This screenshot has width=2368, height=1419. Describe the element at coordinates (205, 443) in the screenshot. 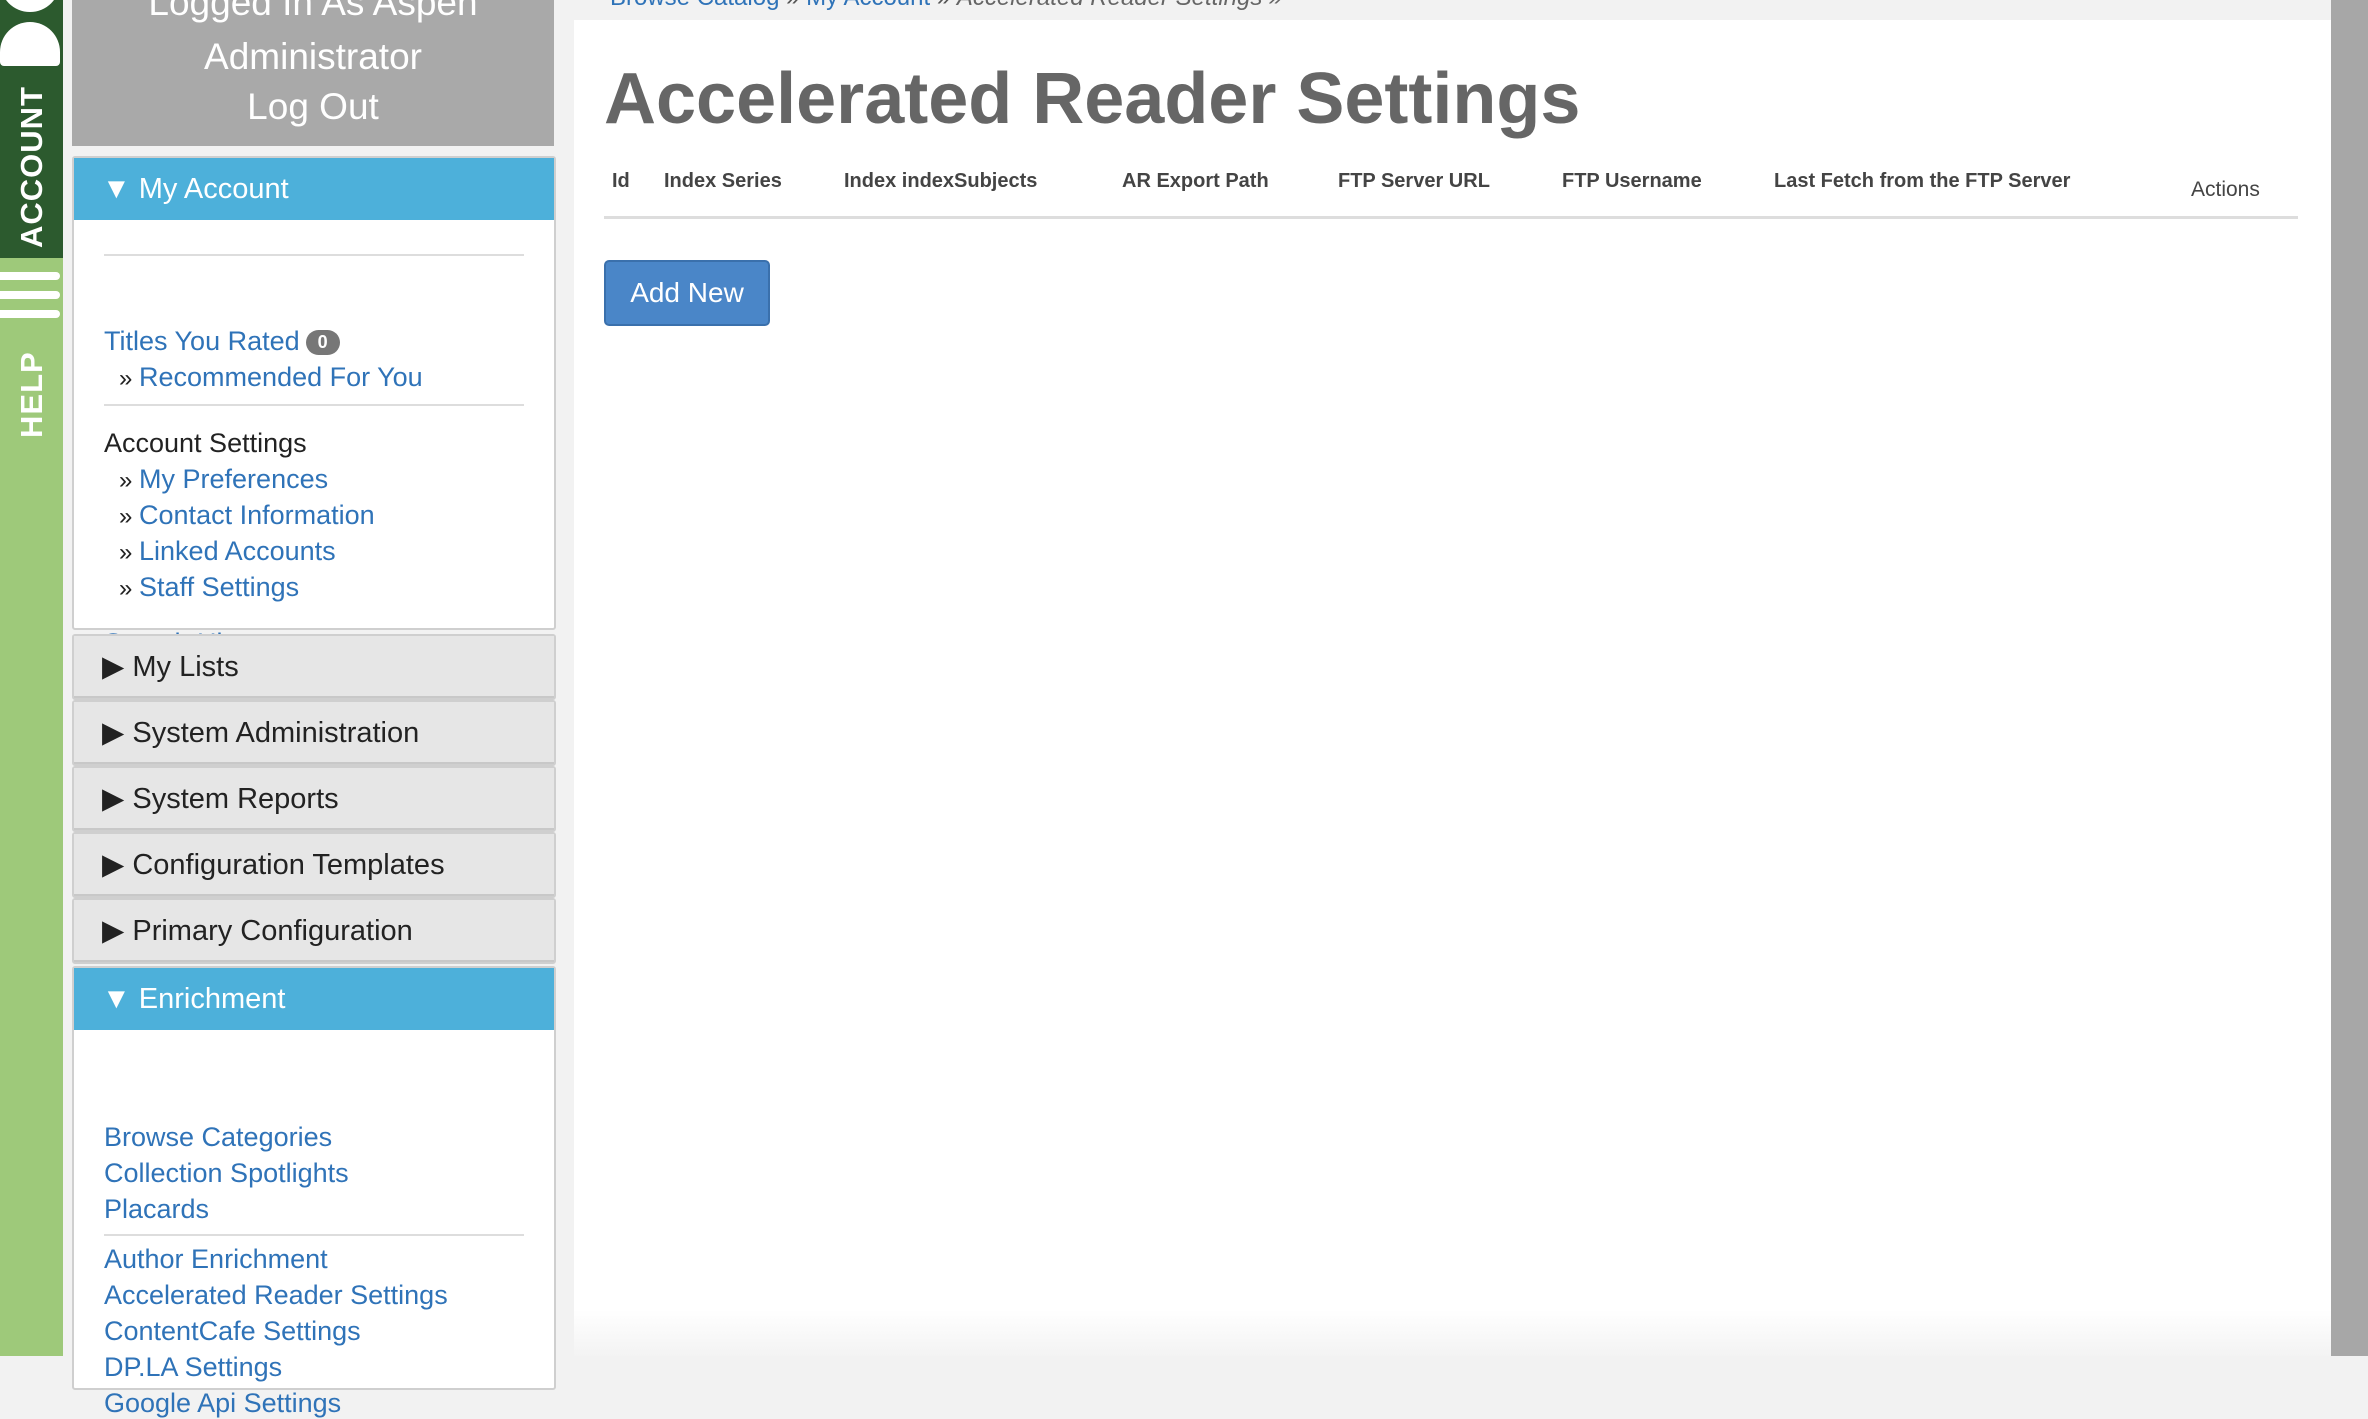

I see `account-settings-label: Account Settings` at that location.